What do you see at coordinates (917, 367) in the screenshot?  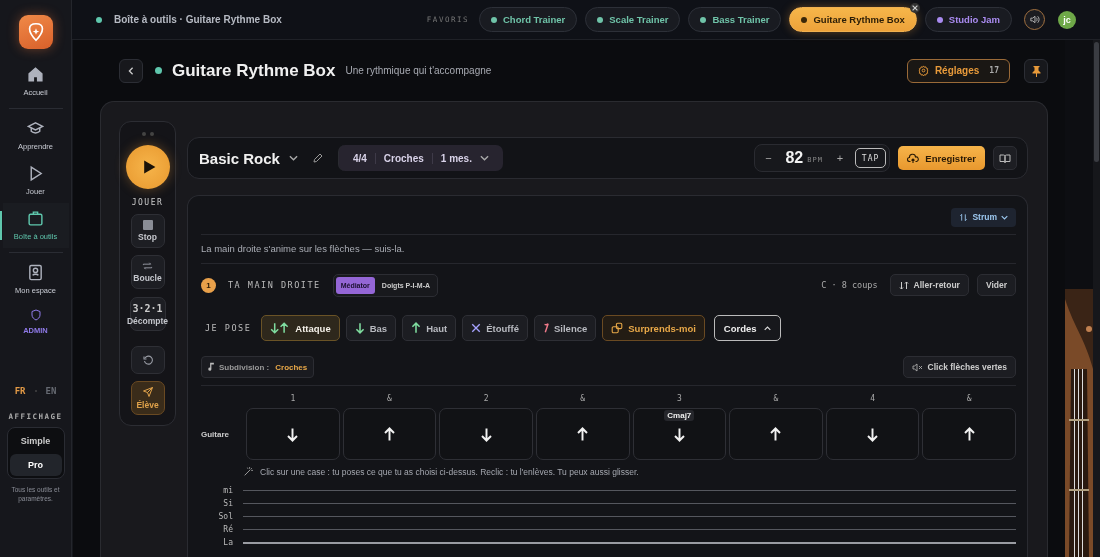 I see `speaker-muted-icon` at bounding box center [917, 367].